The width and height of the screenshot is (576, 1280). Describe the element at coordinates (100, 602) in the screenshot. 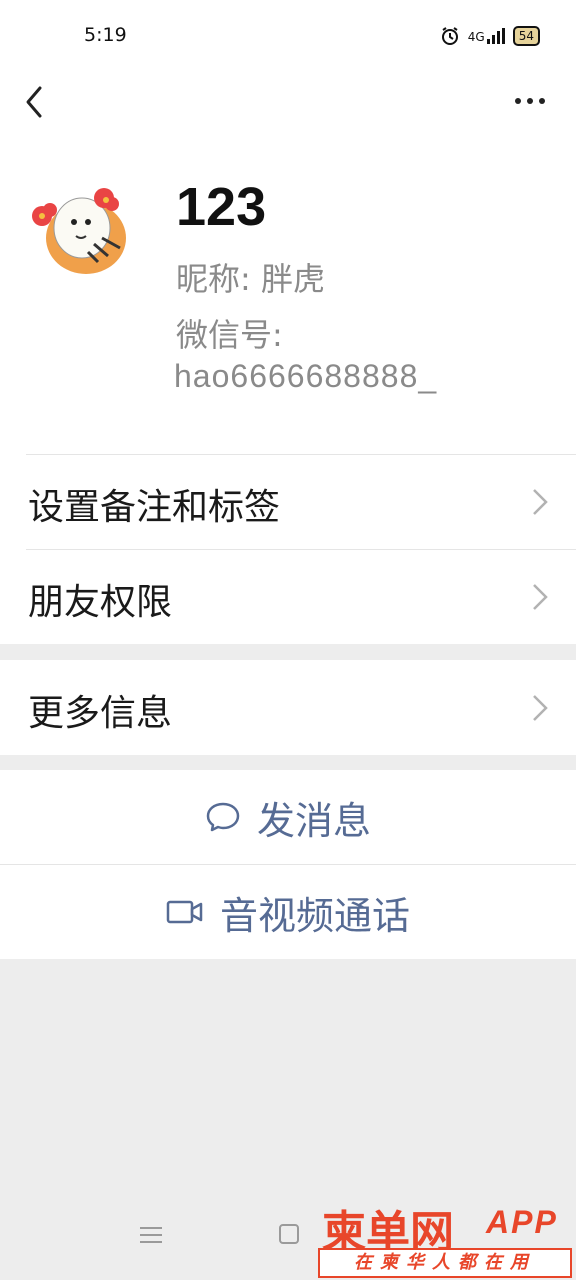

I see `friend-permissions-label: 朋友权限` at that location.